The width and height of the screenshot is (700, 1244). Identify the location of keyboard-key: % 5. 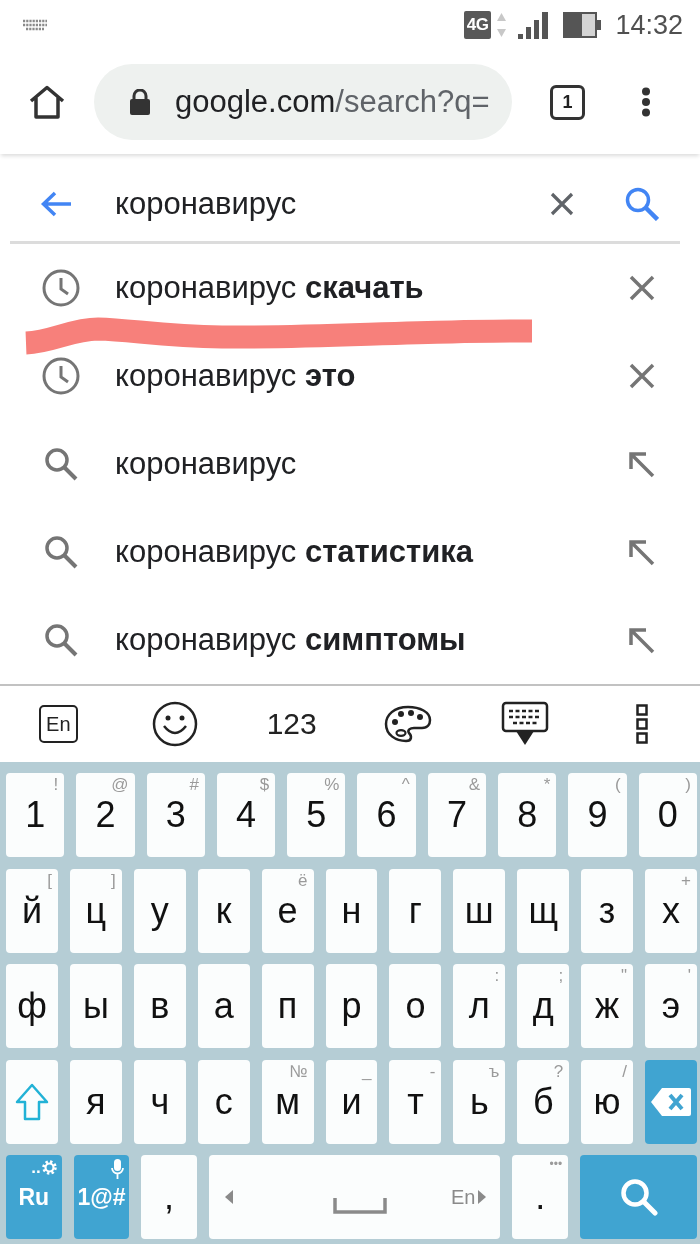
(316, 815).